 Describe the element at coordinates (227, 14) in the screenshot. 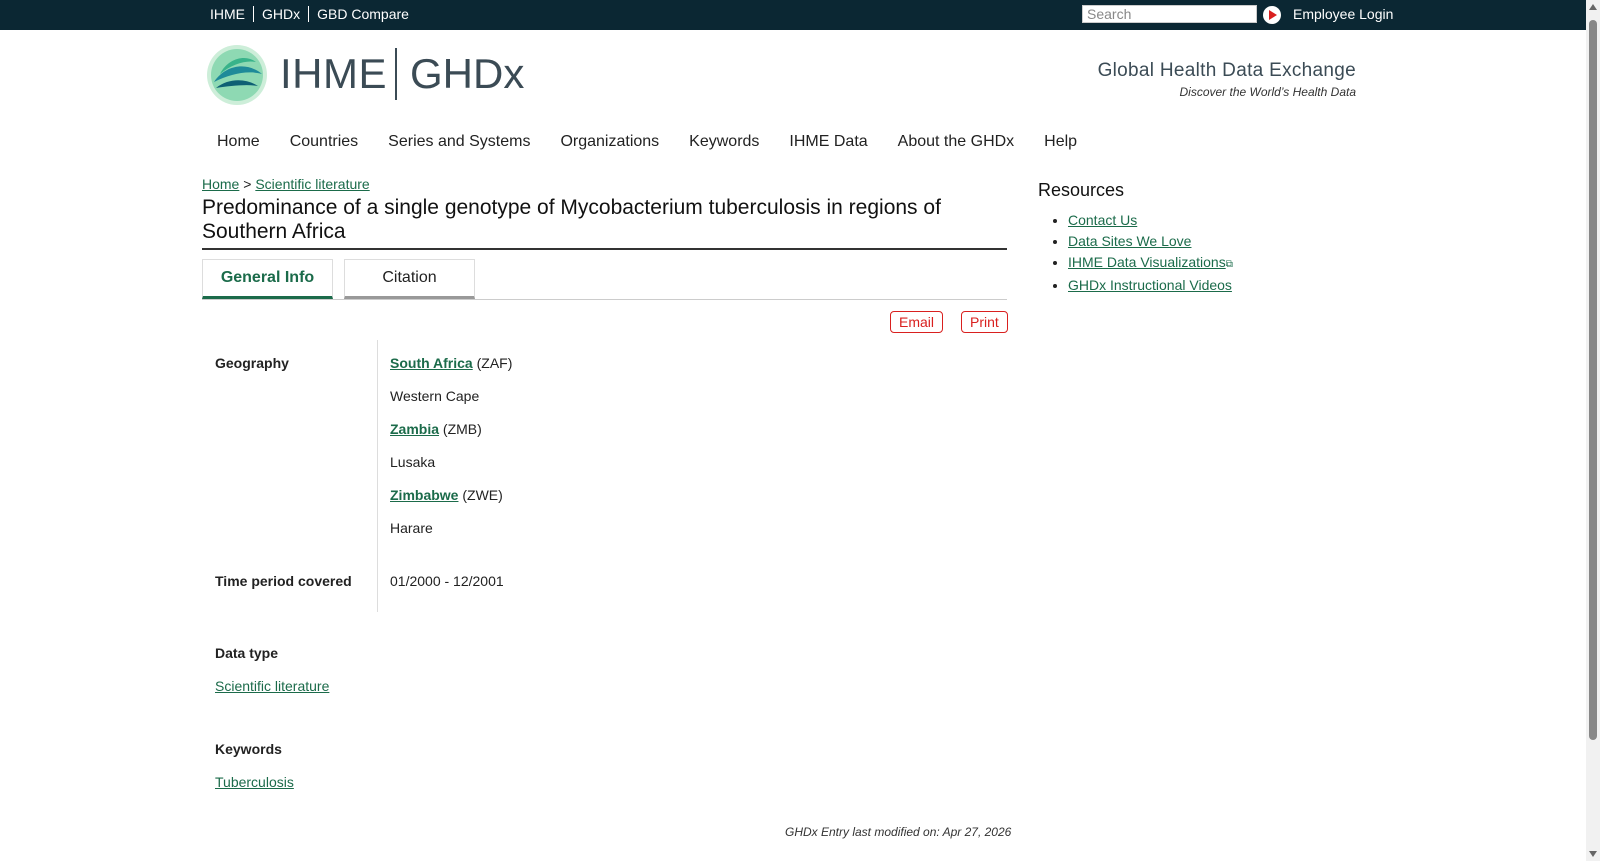

I see `top-link-ihme: IHME` at that location.